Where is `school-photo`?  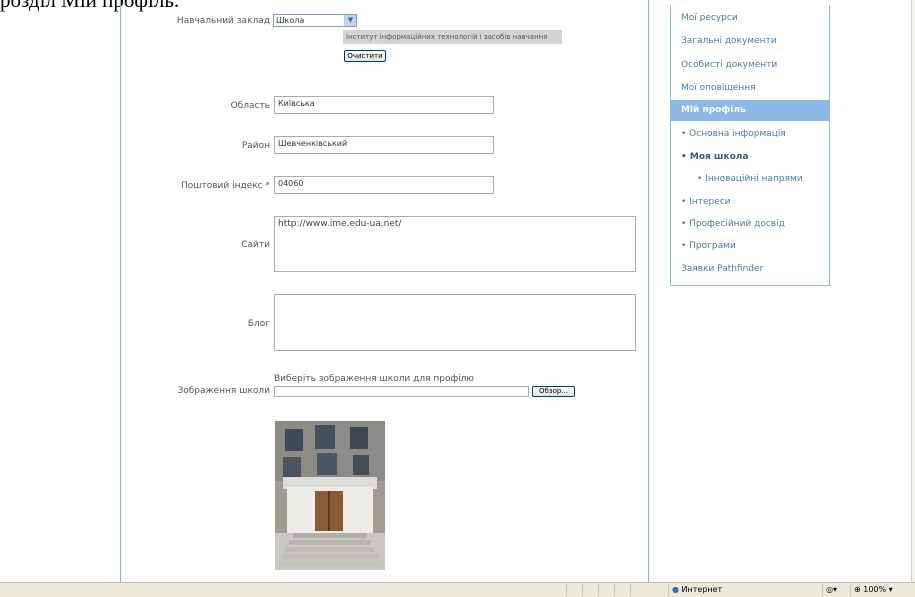 school-photo is located at coordinates (330, 495).